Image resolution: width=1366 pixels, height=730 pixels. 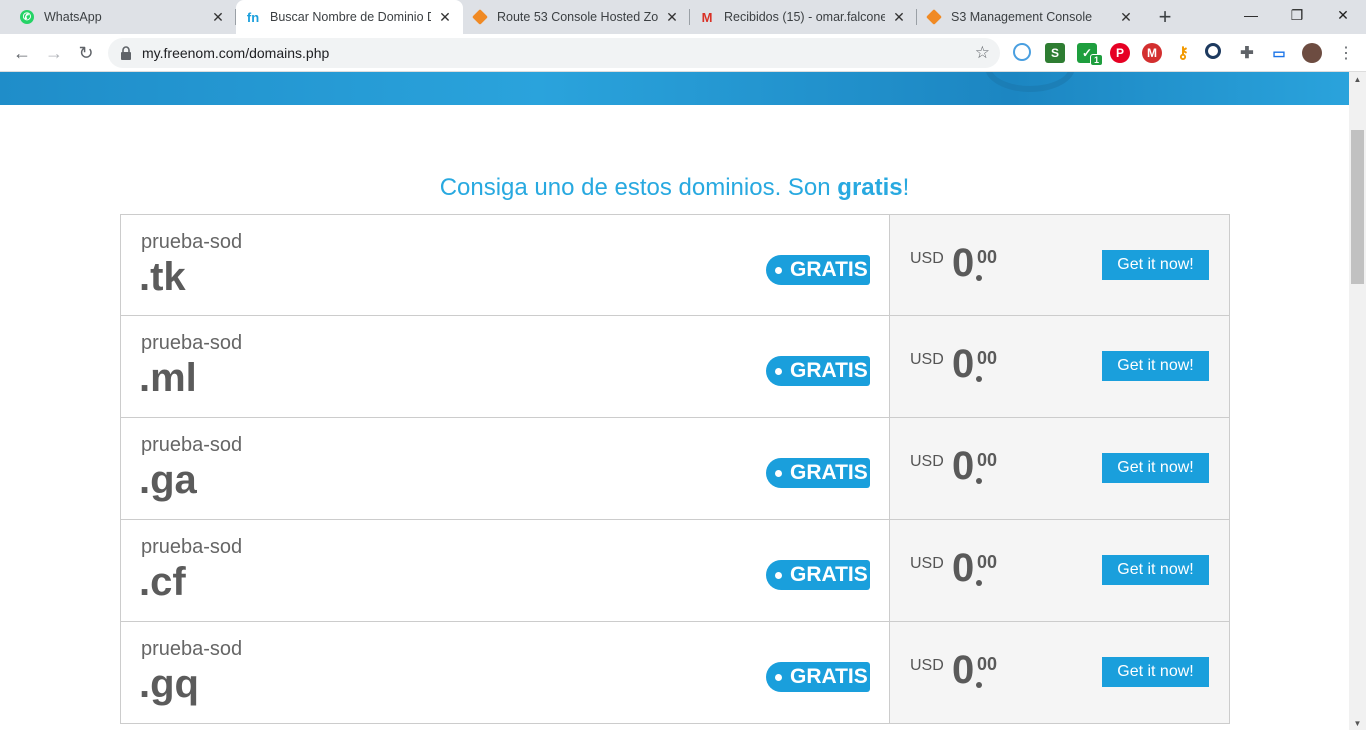 I want to click on cast-icon: ▭, so click(x=1279, y=53).